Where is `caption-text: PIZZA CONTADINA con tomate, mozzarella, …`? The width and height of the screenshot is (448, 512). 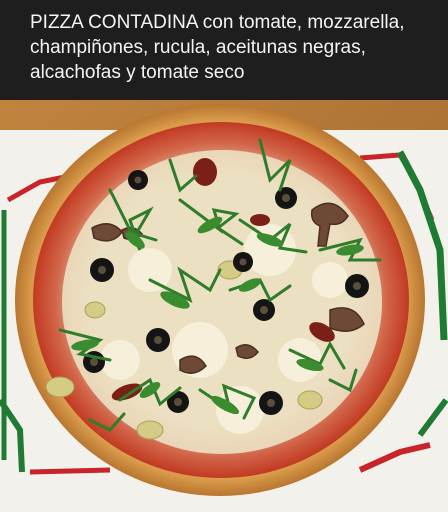
caption-text: PIZZA CONTADINA con tomate, mozzarella, … is located at coordinates (217, 47).